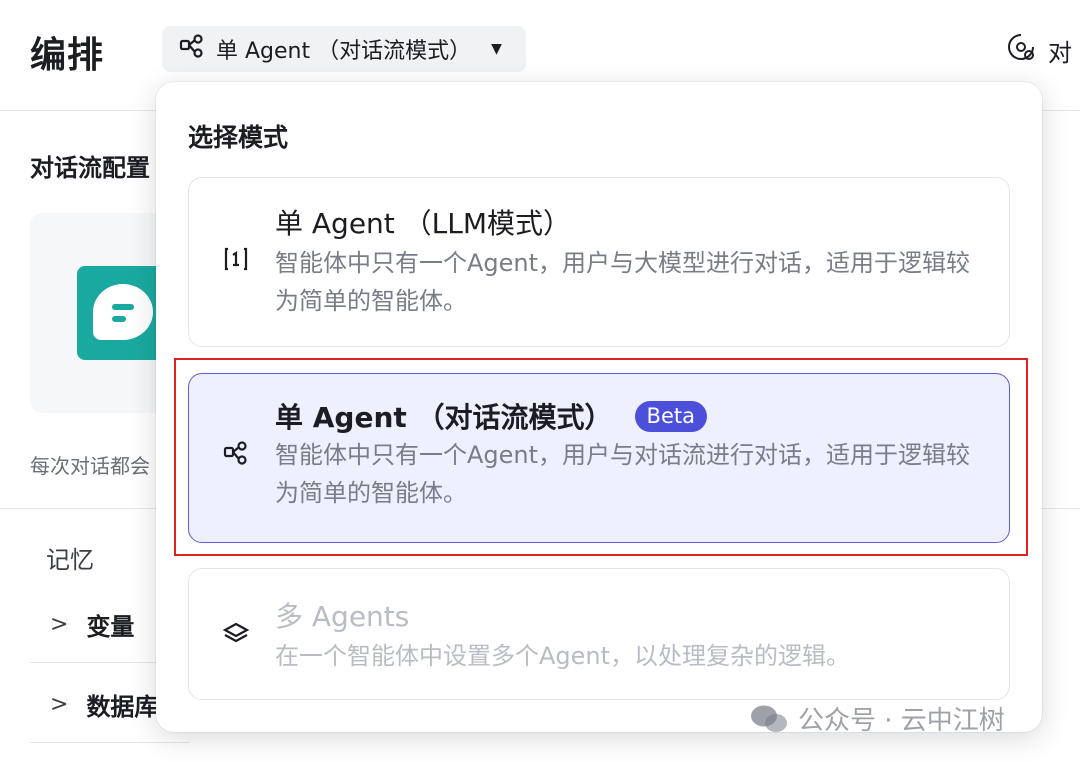 The width and height of the screenshot is (1080, 762). I want to click on layers-icon, so click(236, 634).